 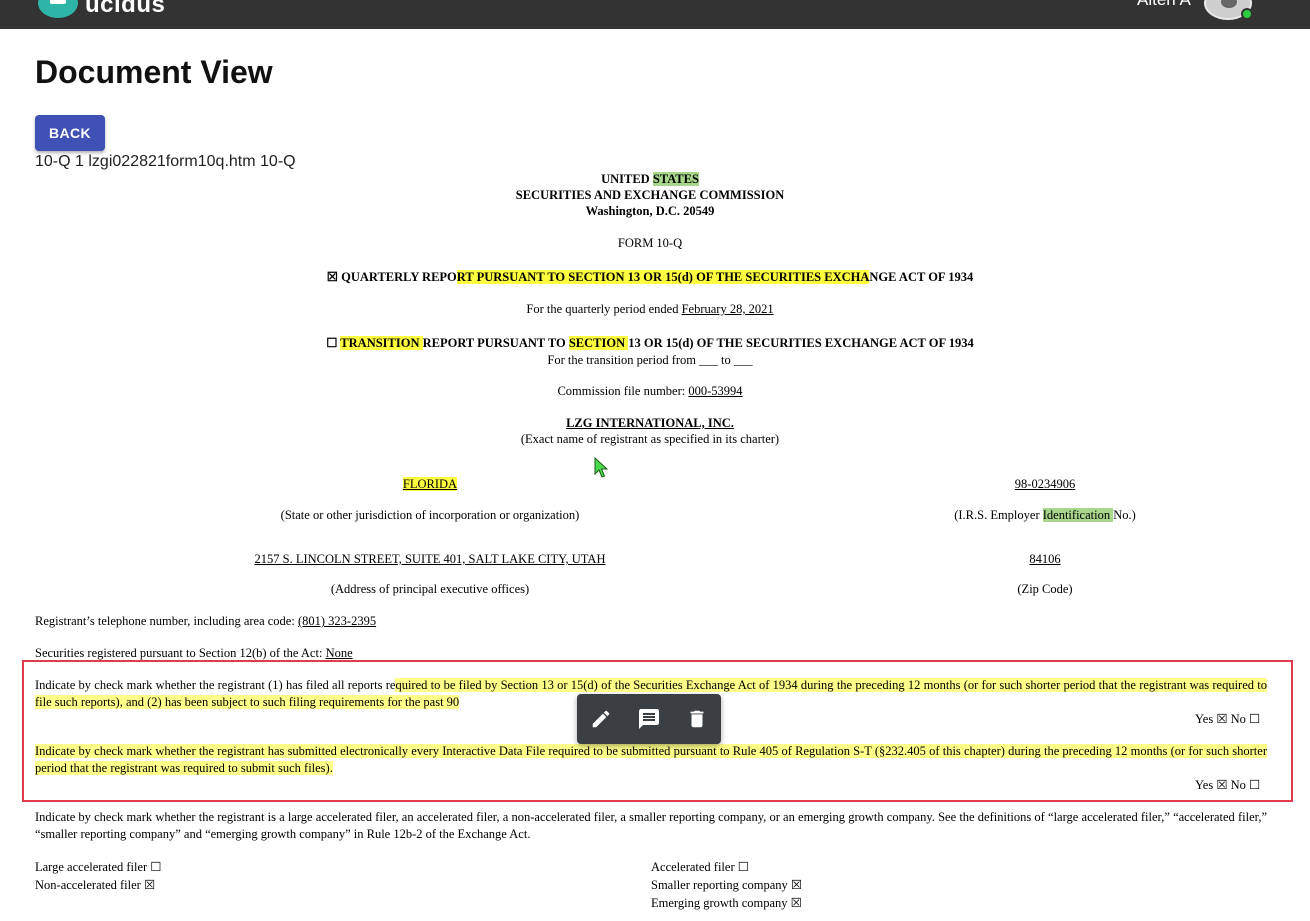 What do you see at coordinates (726, 903) in the screenshot?
I see `emerging-growth-company: Emerging growth company ☒` at bounding box center [726, 903].